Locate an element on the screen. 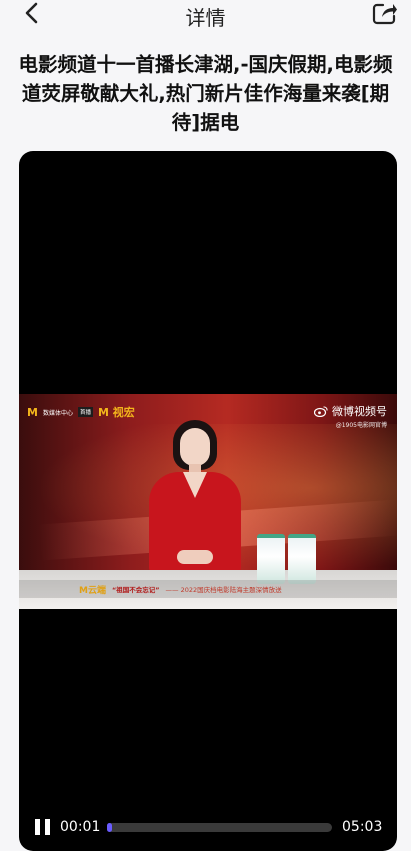 The width and height of the screenshot is (411, 851). product-cans is located at coordinates (288, 559).